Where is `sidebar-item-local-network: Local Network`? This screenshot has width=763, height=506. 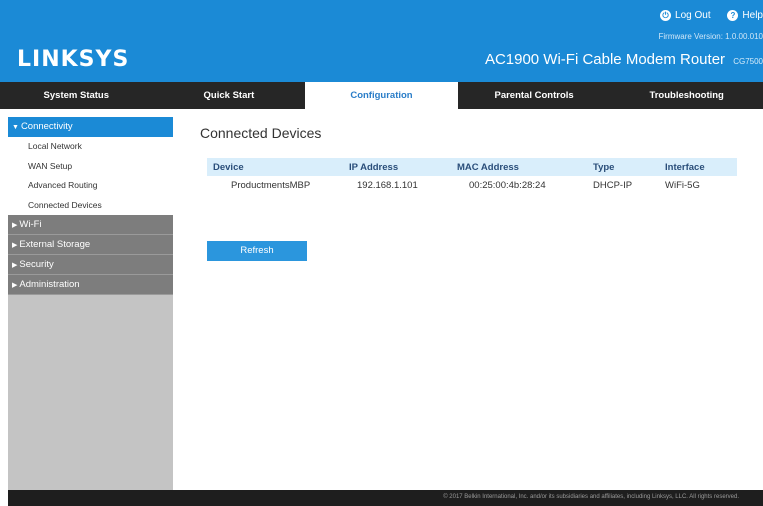 sidebar-item-local-network: Local Network is located at coordinates (90, 147).